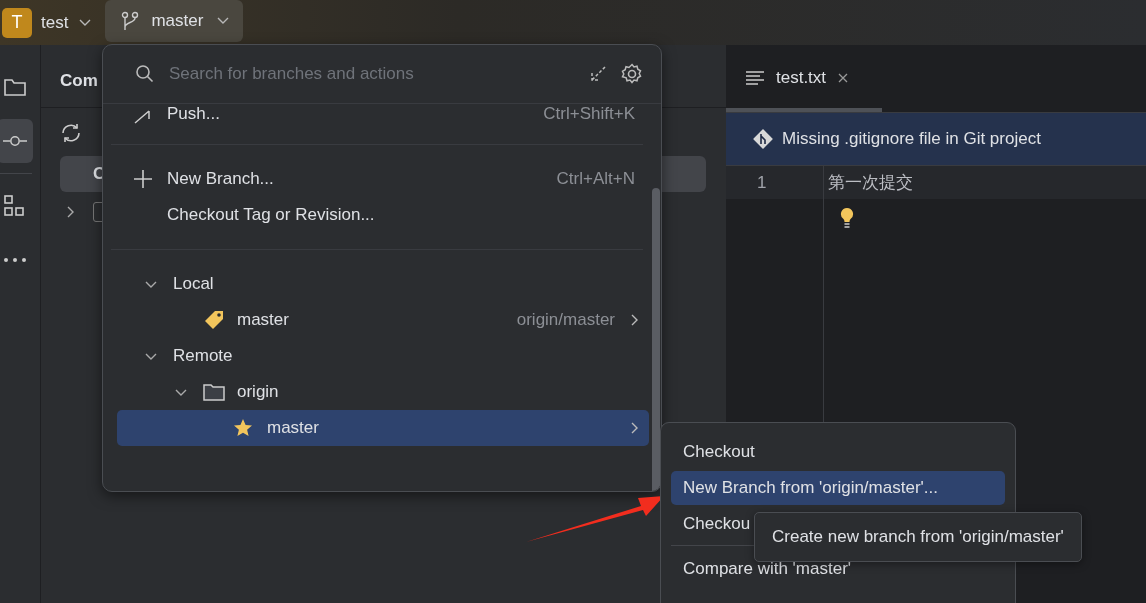  I want to click on lightbulb-icon, so click(847, 218).